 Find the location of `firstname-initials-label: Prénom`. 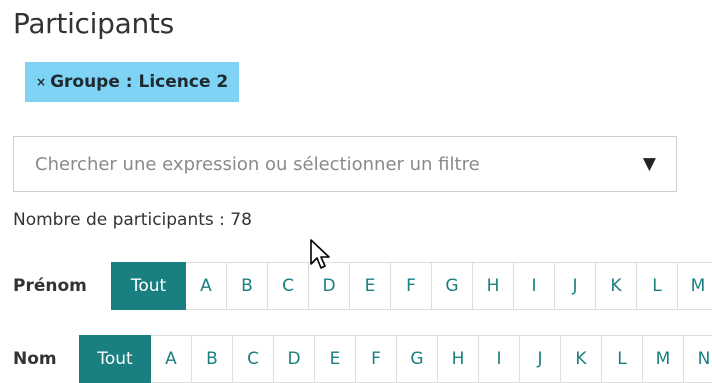

firstname-initials-label: Prénom is located at coordinates (50, 286).